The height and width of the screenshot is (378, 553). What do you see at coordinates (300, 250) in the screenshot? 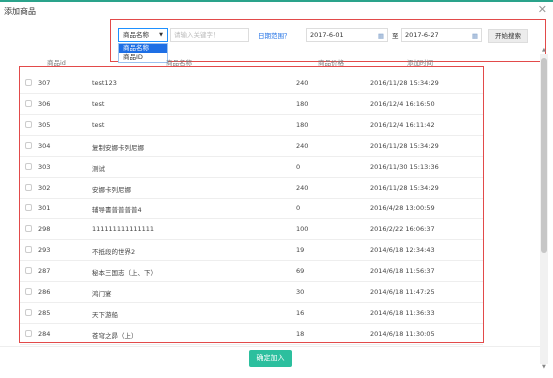
I see `cell-price: 19` at bounding box center [300, 250].